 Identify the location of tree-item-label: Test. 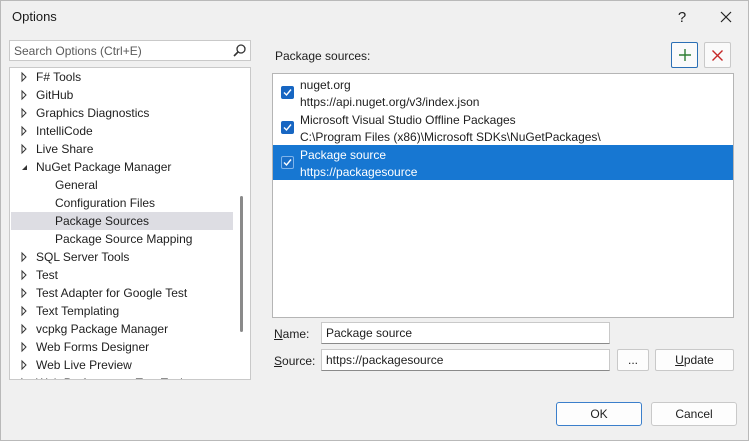
(47, 275).